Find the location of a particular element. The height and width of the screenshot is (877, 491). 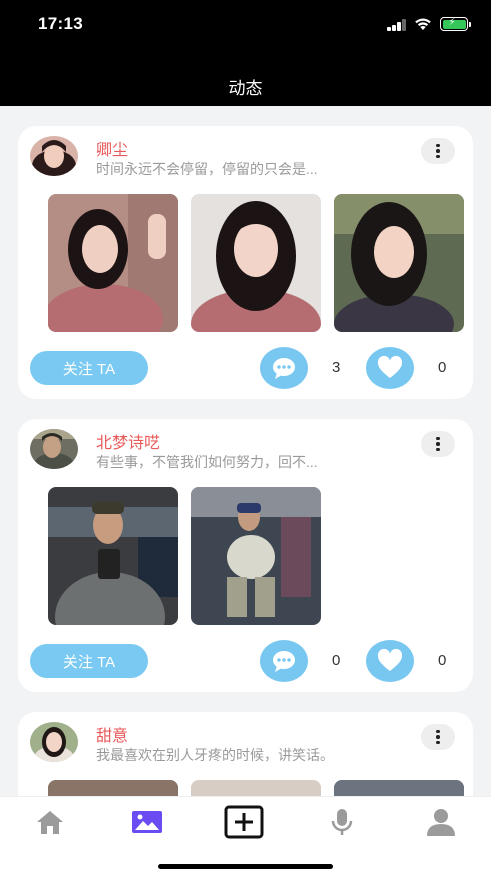

home-indicator is located at coordinates (245, 866).